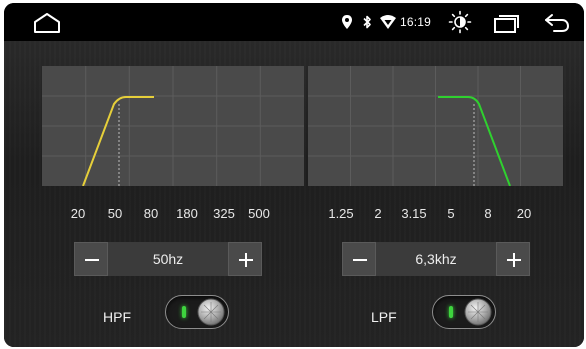  I want to click on hpf-frequency-value: 50hz, so click(168, 259).